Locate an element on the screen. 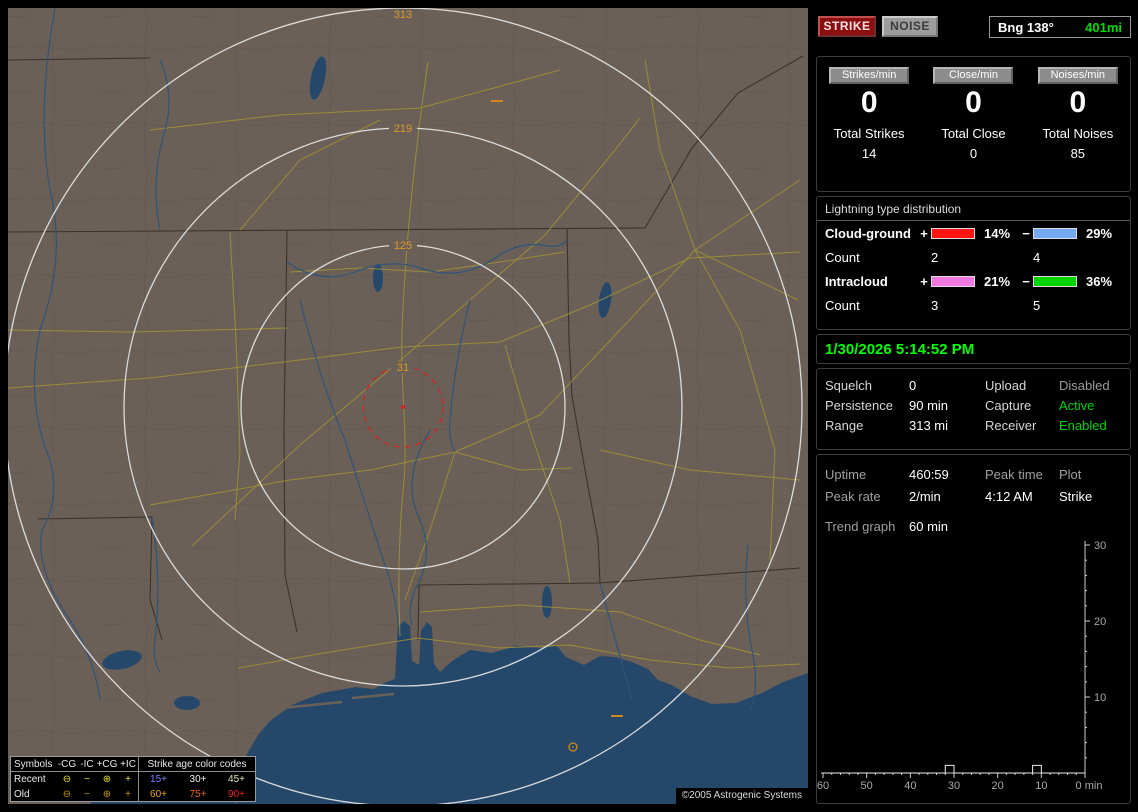  legend-old-label: Old is located at coordinates (22, 794).